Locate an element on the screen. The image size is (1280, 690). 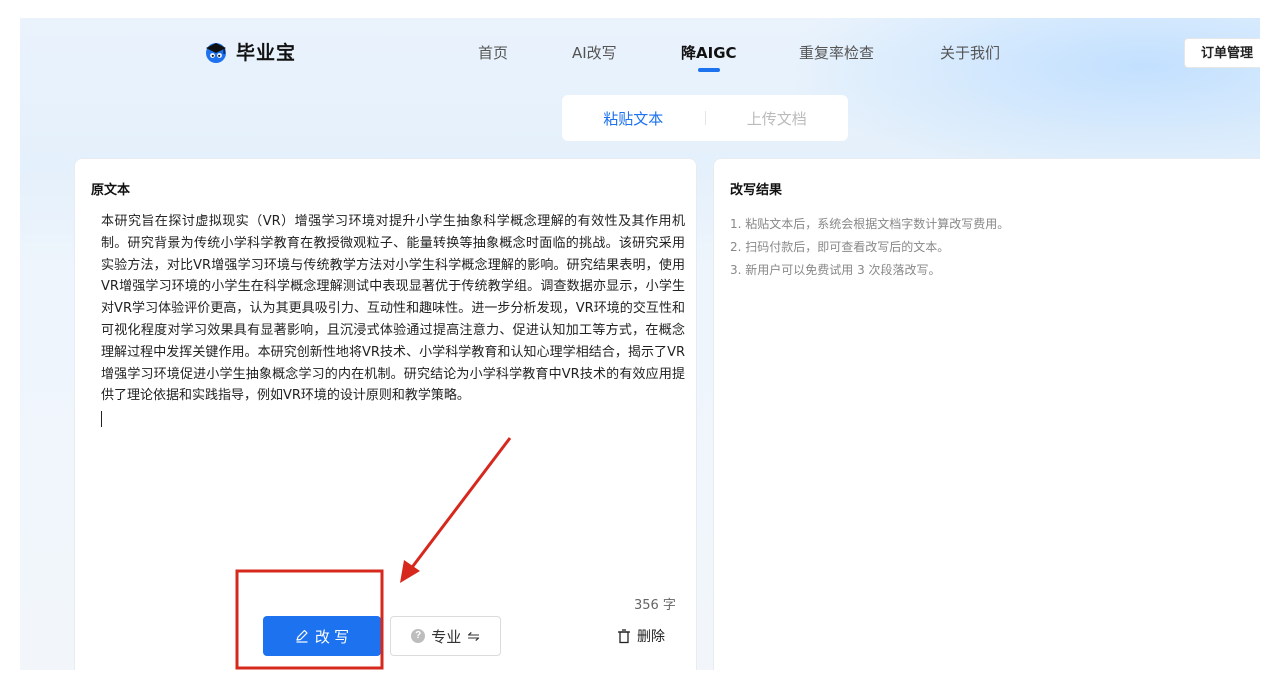
input-mode-switch: 粘贴文本 上传文档 is located at coordinates (705, 118).